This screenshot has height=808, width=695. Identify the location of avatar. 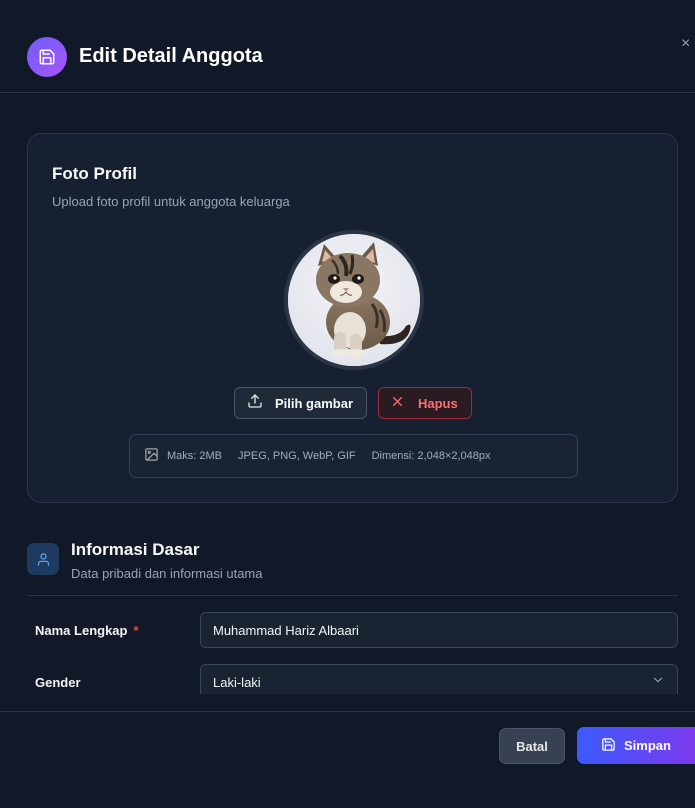
(354, 300).